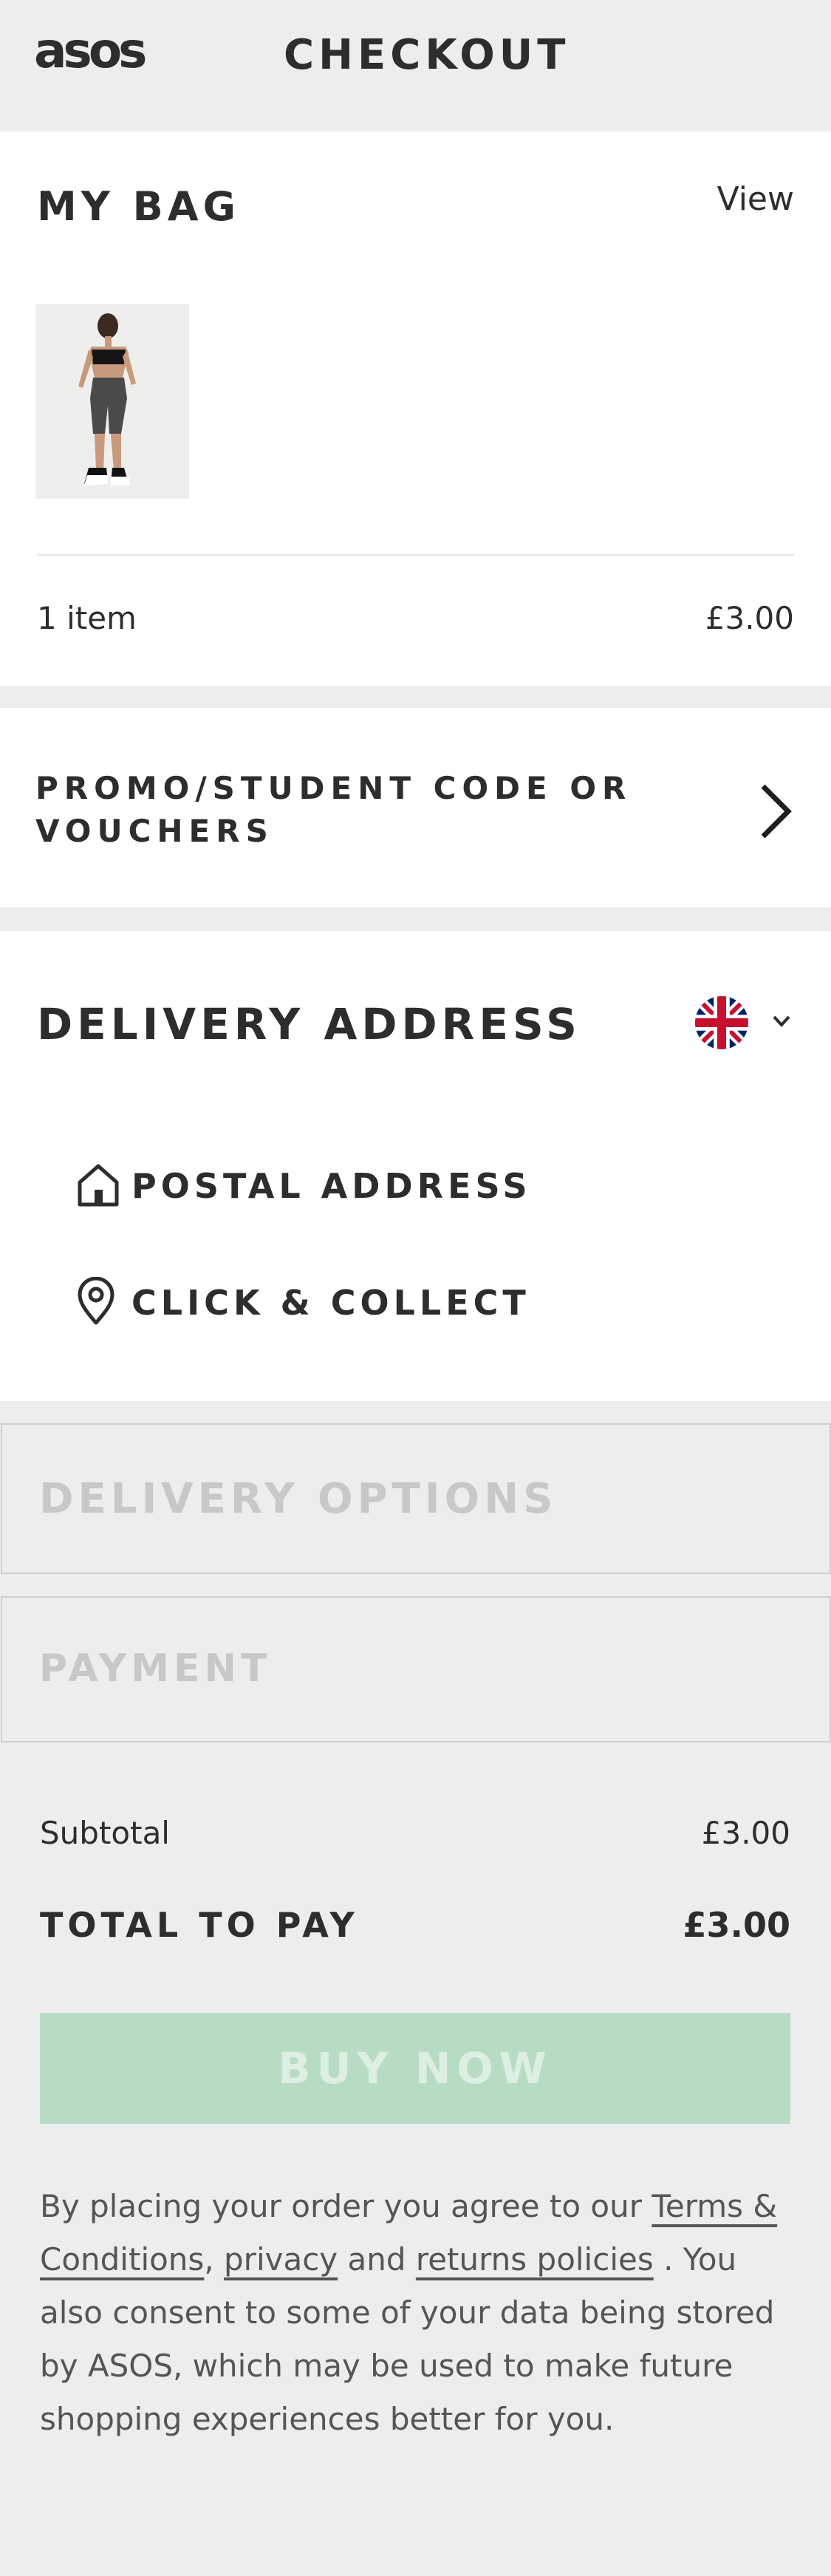 This screenshot has height=2576, width=831. What do you see at coordinates (416, 1669) in the screenshot?
I see `payment-section: PAYMENT` at bounding box center [416, 1669].